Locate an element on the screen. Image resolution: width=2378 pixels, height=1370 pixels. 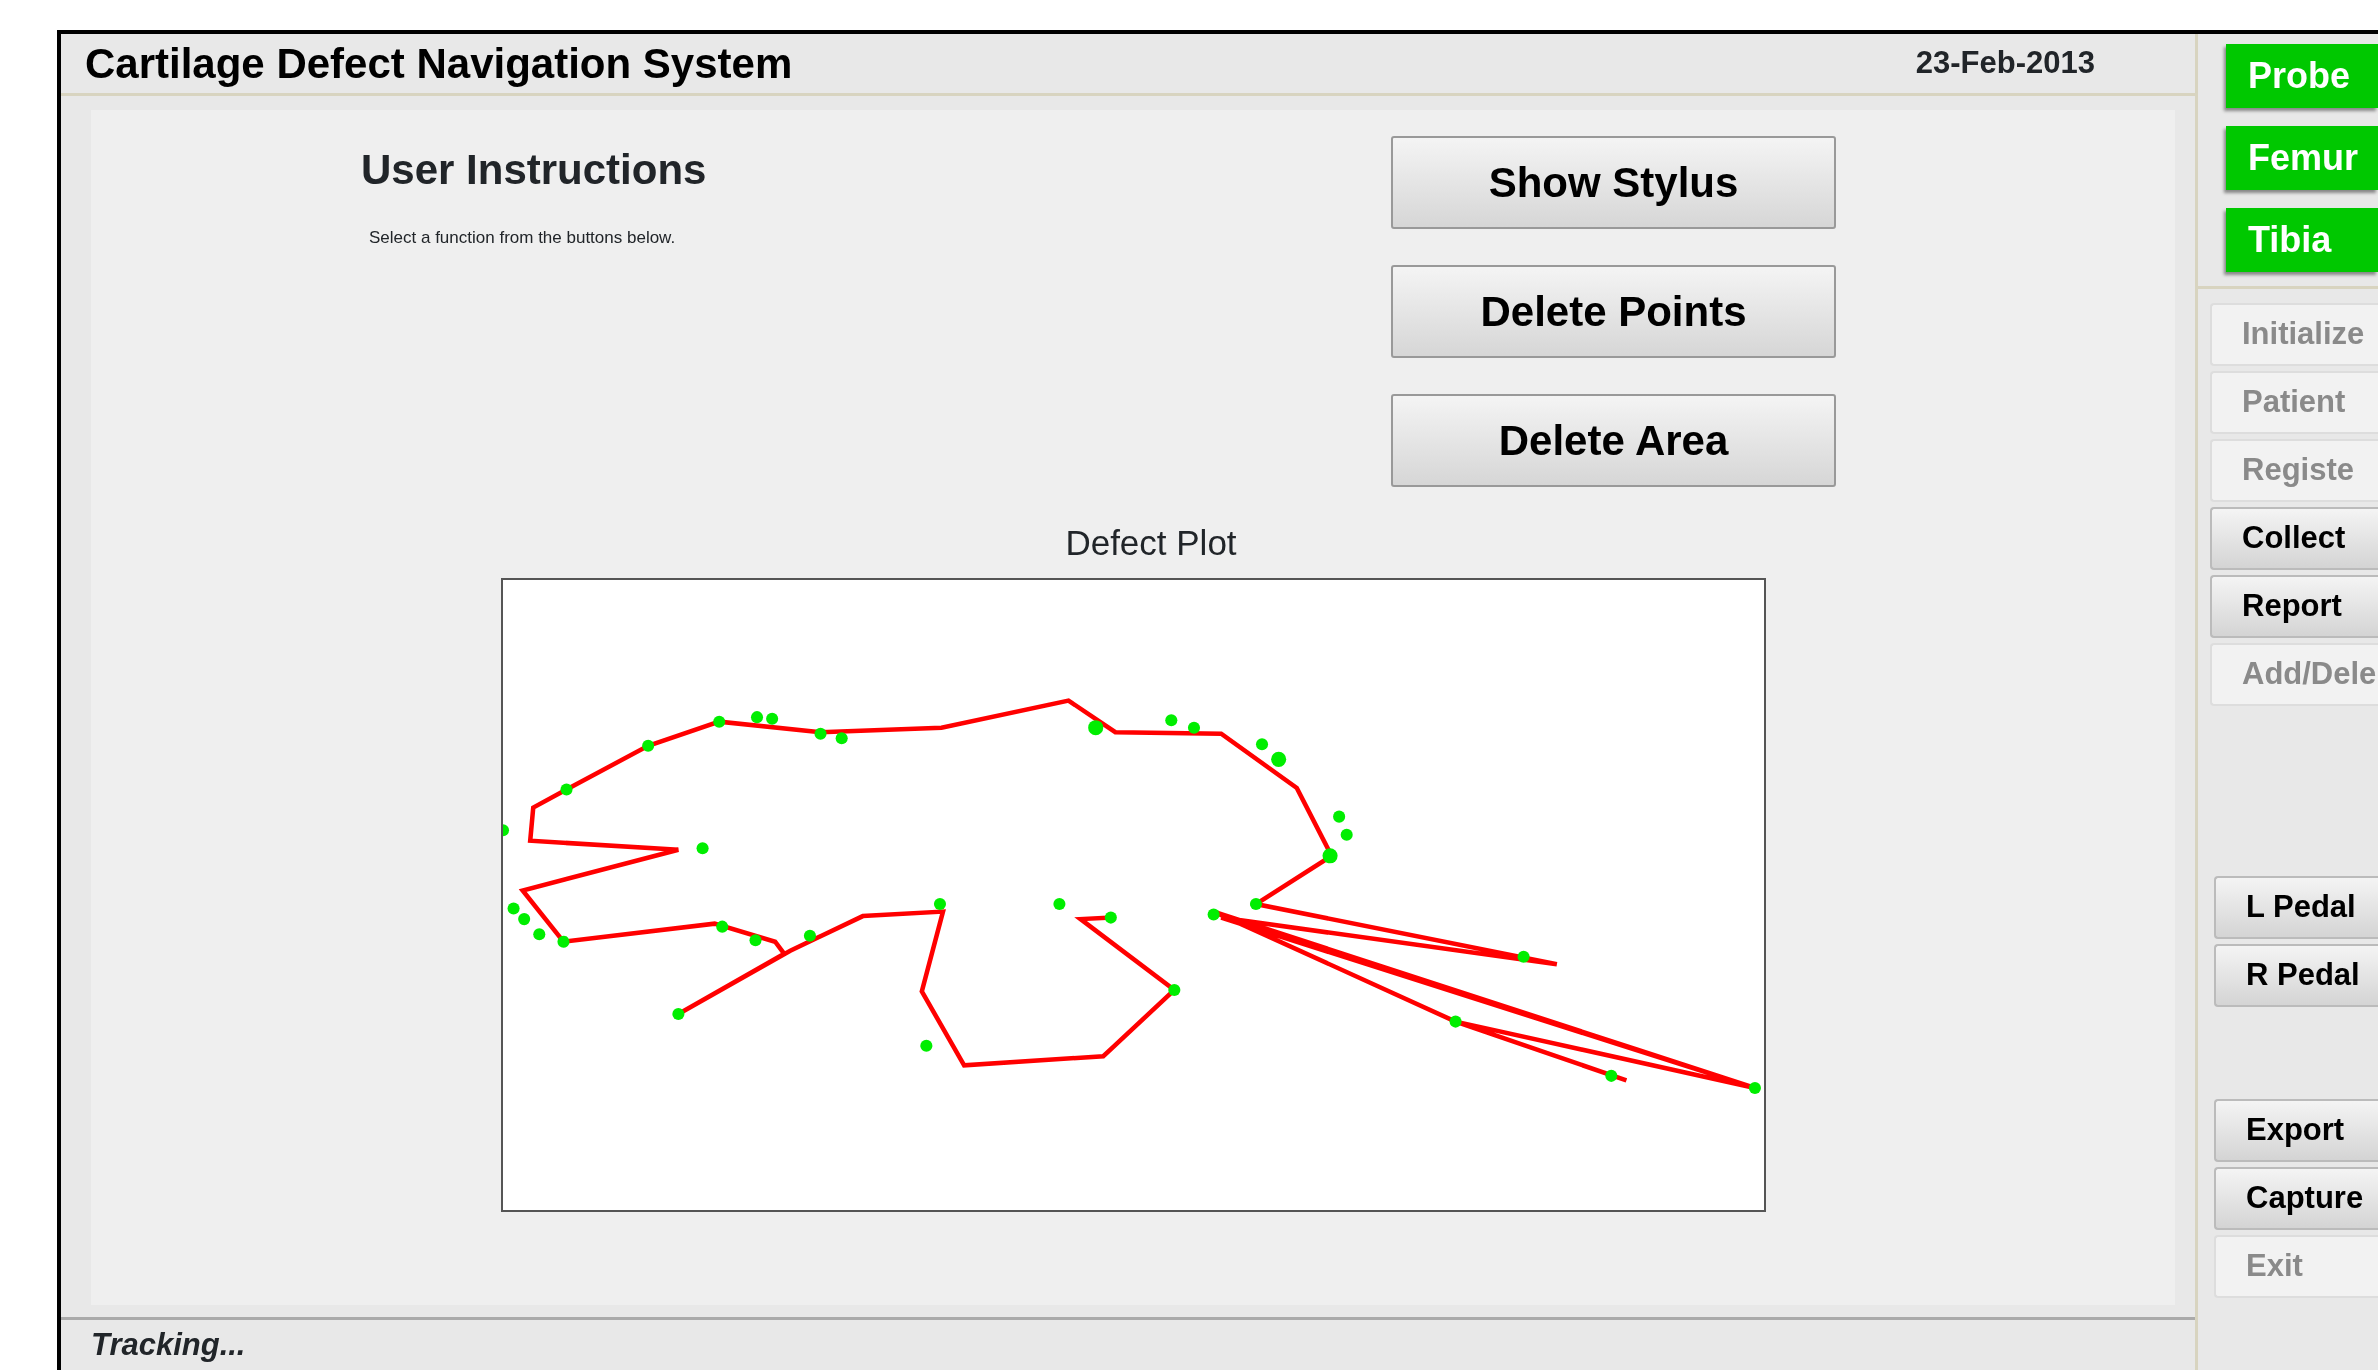
instructions-heading: User Instructions is located at coordinates (534, 170).